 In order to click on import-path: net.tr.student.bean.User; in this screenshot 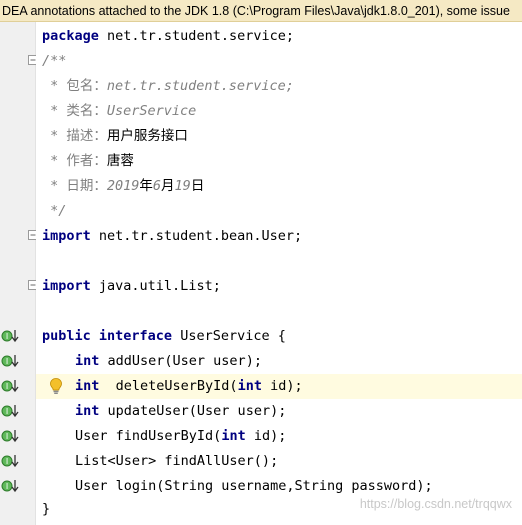, I will do `click(196, 236)`.